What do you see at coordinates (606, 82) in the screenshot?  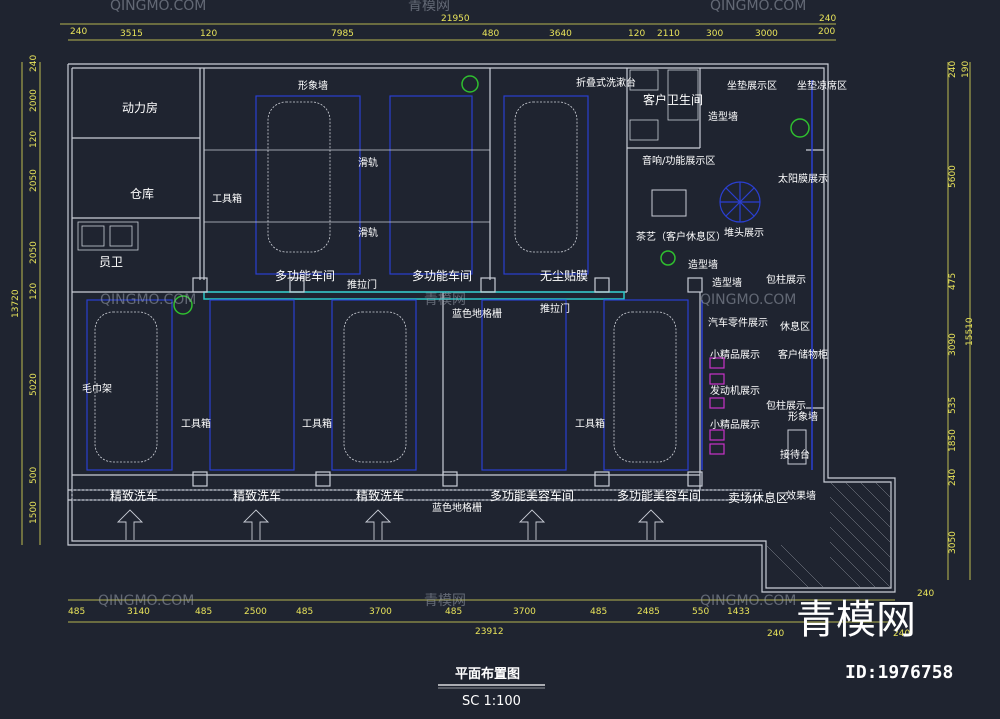 I see `label-folding-desk: 折叠式洗漱台` at bounding box center [606, 82].